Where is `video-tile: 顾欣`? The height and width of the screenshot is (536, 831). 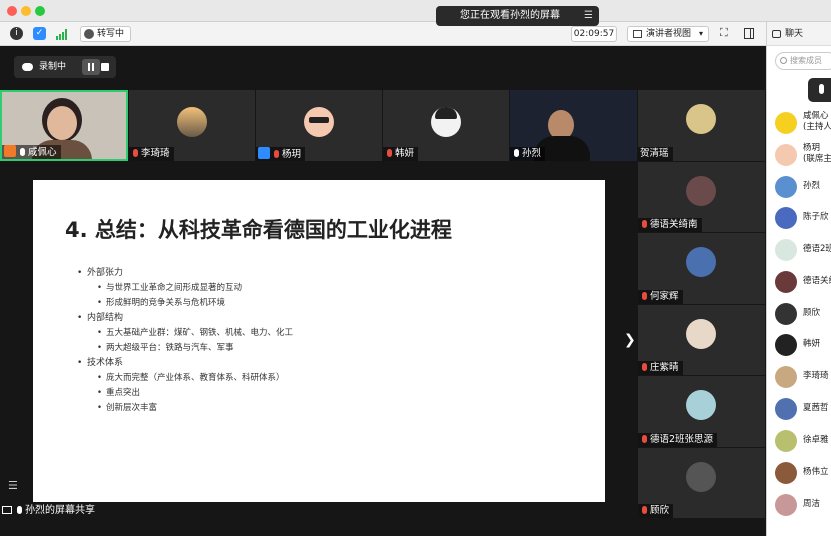
video-tile: 顾欣 is located at coordinates (701, 483).